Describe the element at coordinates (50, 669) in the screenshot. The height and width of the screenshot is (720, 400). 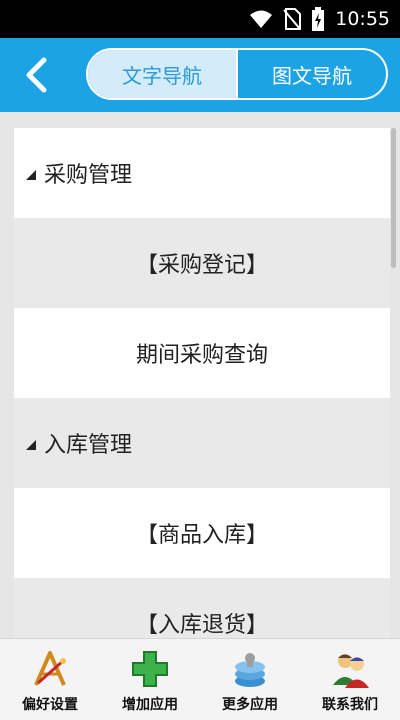
I see `preferences-icon` at that location.